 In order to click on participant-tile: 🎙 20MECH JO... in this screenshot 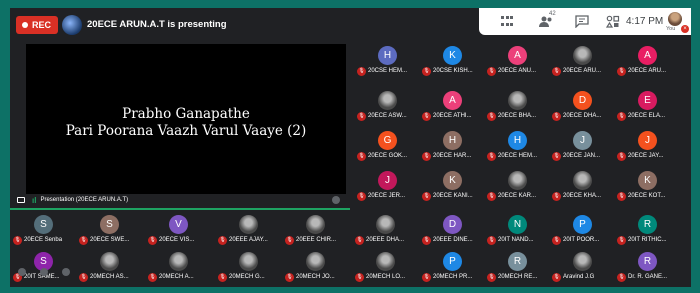, I will do `click(315, 267)`.